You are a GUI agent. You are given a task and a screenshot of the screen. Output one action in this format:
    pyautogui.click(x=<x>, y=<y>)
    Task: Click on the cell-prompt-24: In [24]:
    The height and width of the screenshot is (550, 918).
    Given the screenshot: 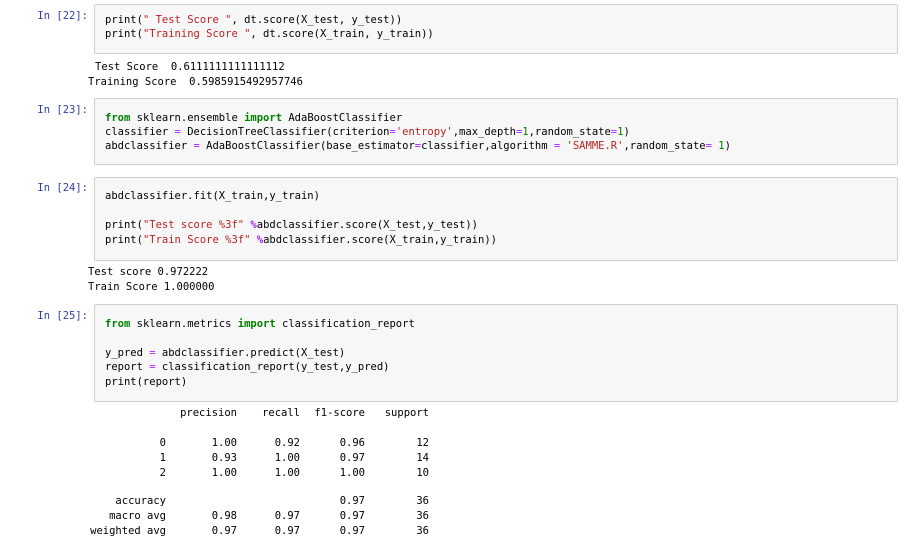 What is the action you would take?
    pyautogui.click(x=62, y=188)
    